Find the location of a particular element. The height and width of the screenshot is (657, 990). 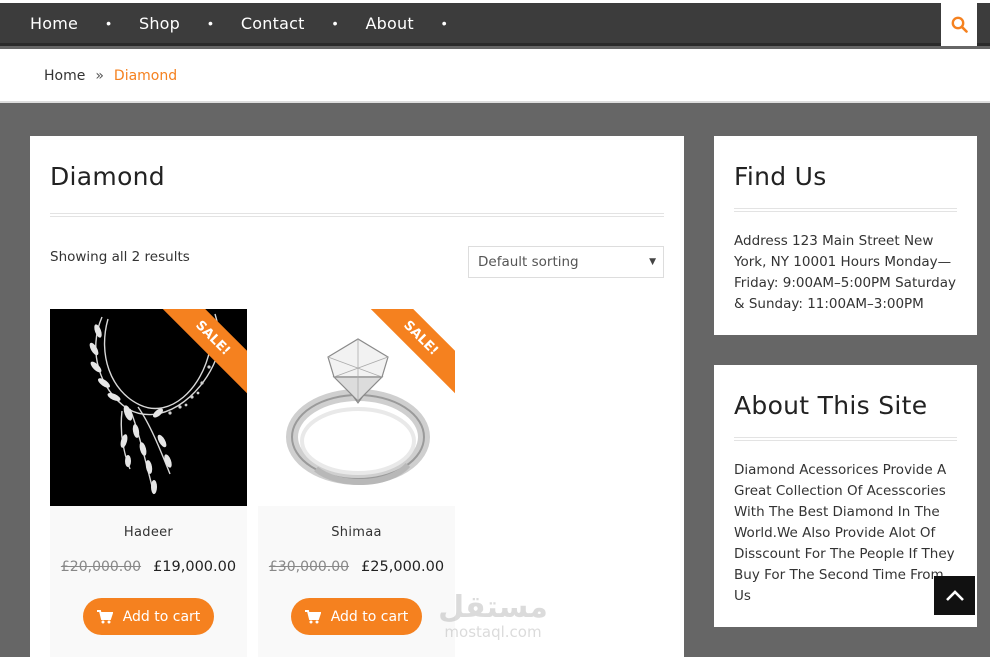

dropdown-arrow-icon: ▼ is located at coordinates (652, 262).